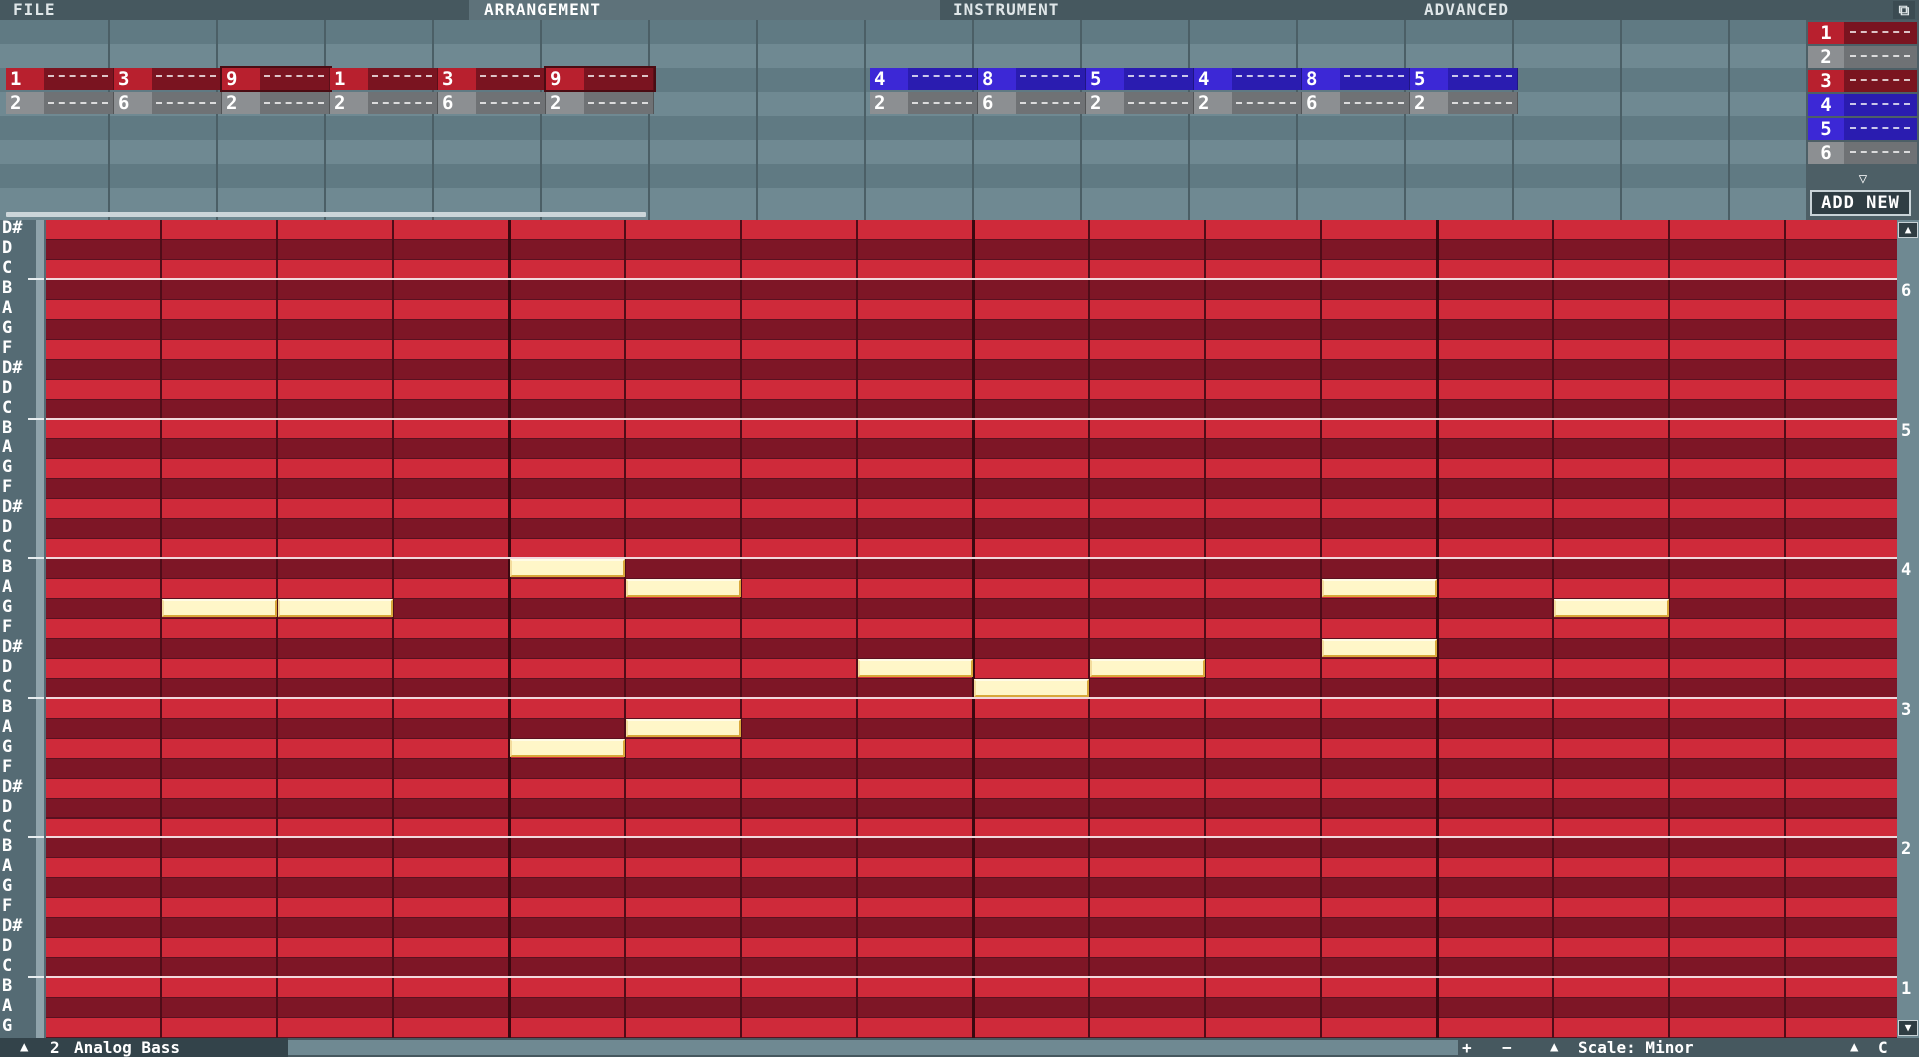 The height and width of the screenshot is (1057, 1919). Describe the element at coordinates (1906, 290) in the screenshot. I see `octave-number: 6` at that location.